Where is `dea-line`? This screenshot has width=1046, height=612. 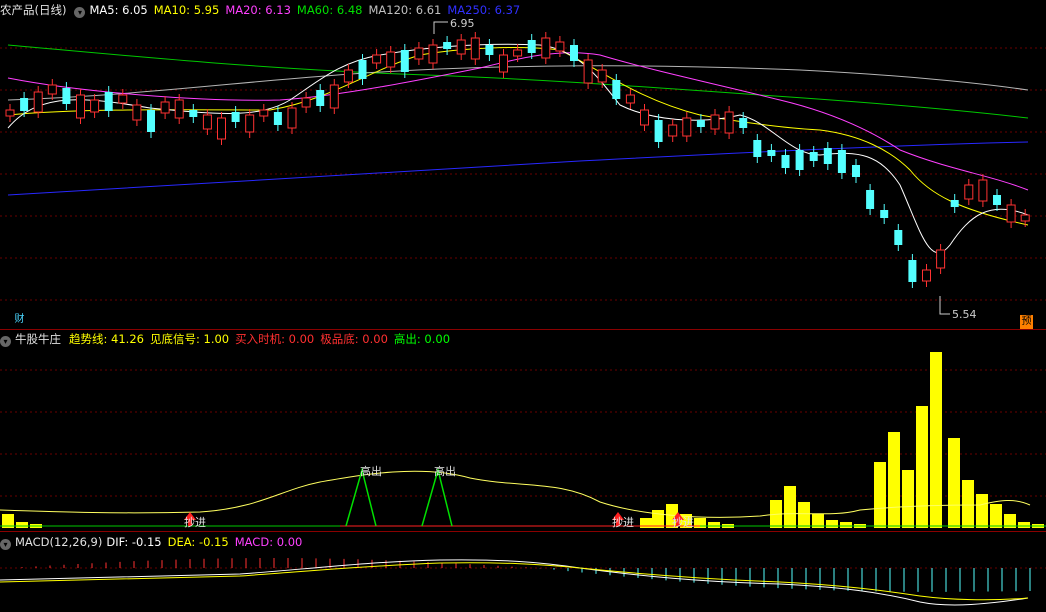
dea-line is located at coordinates (514, 581).